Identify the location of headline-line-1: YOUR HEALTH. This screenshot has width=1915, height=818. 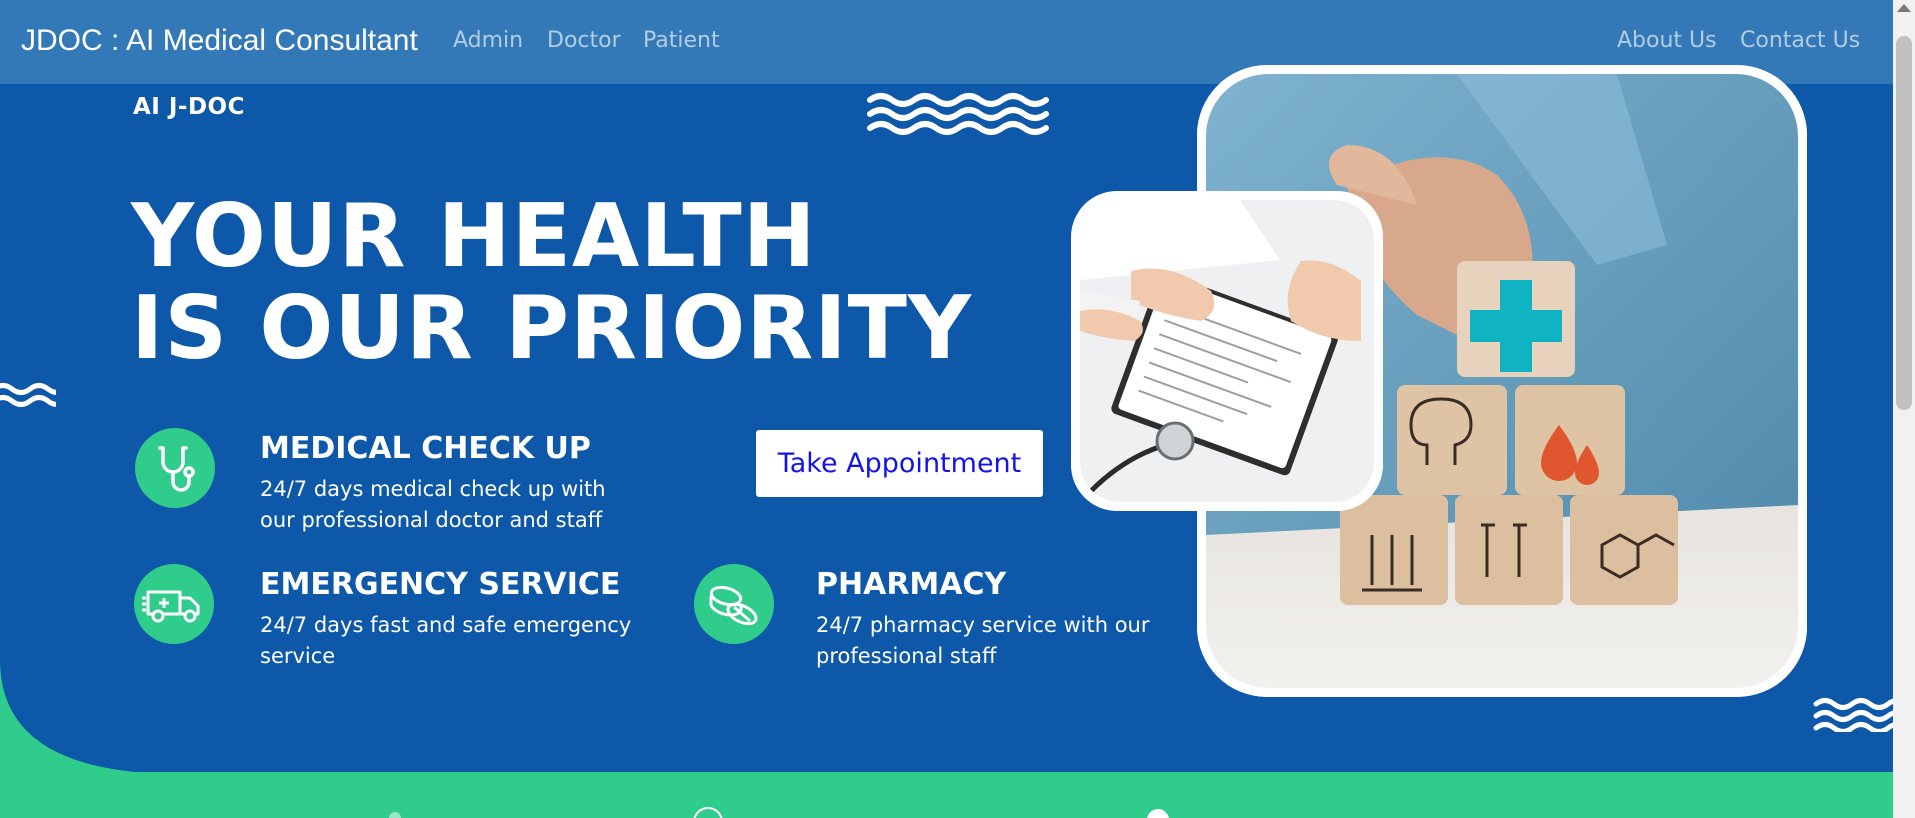
(474, 236).